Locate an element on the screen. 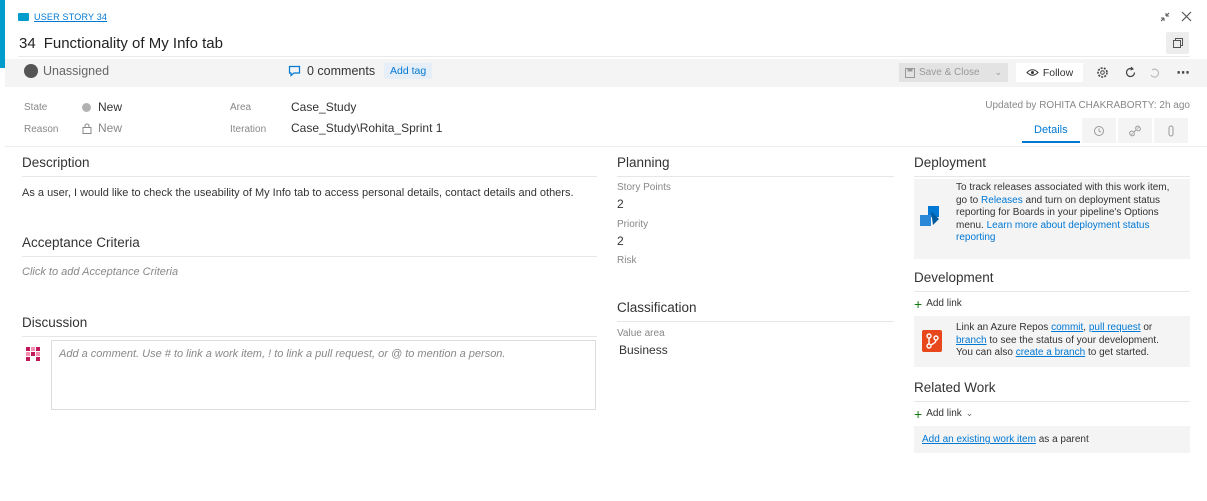 This screenshot has width=1207, height=501. comments-link: 0 comments is located at coordinates (331, 71).